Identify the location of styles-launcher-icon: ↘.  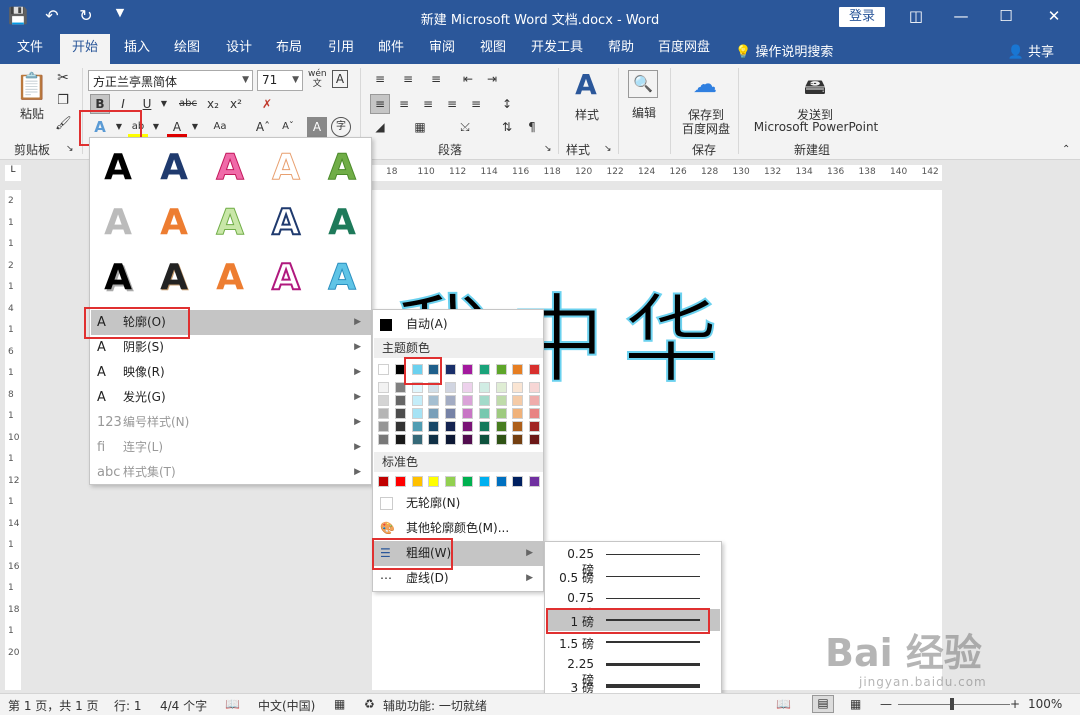
(608, 149).